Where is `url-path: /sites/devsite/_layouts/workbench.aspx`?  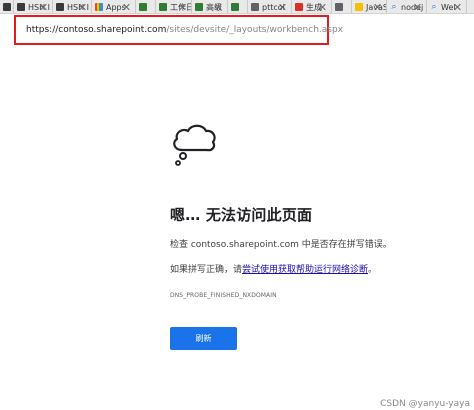 url-path: /sites/devsite/_layouts/workbench.aspx is located at coordinates (255, 30).